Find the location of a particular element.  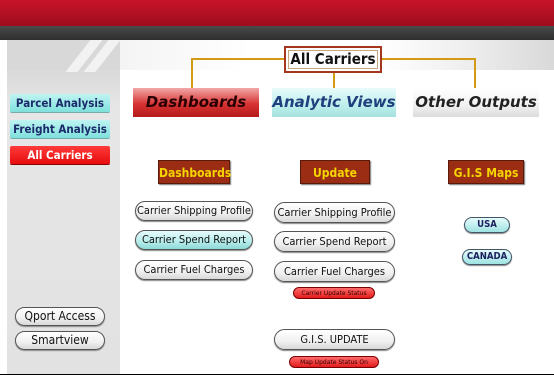

update-carrier-shipping-profile-button: Carrier Shipping Profile is located at coordinates (334, 212).